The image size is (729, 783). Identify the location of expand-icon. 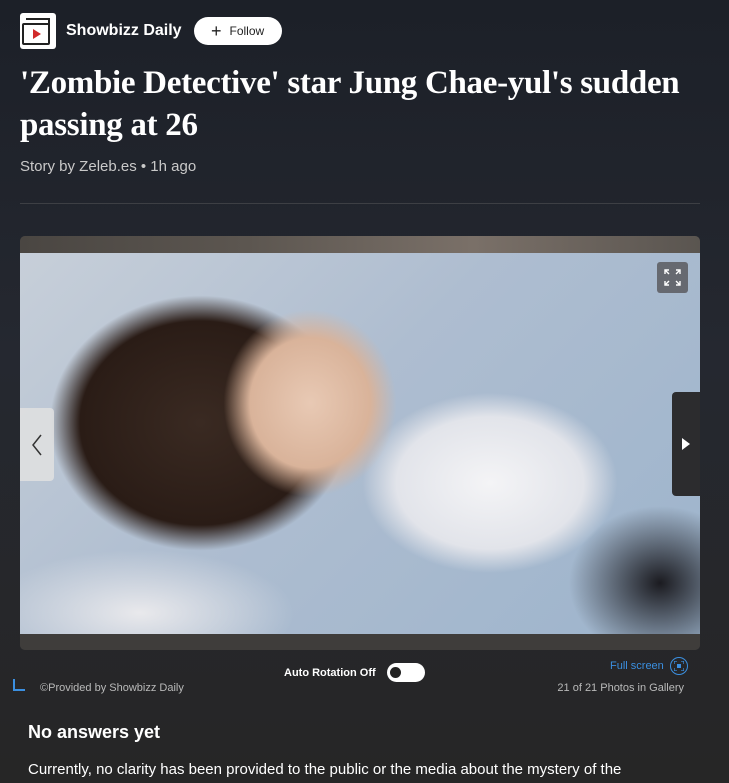
(672, 277).